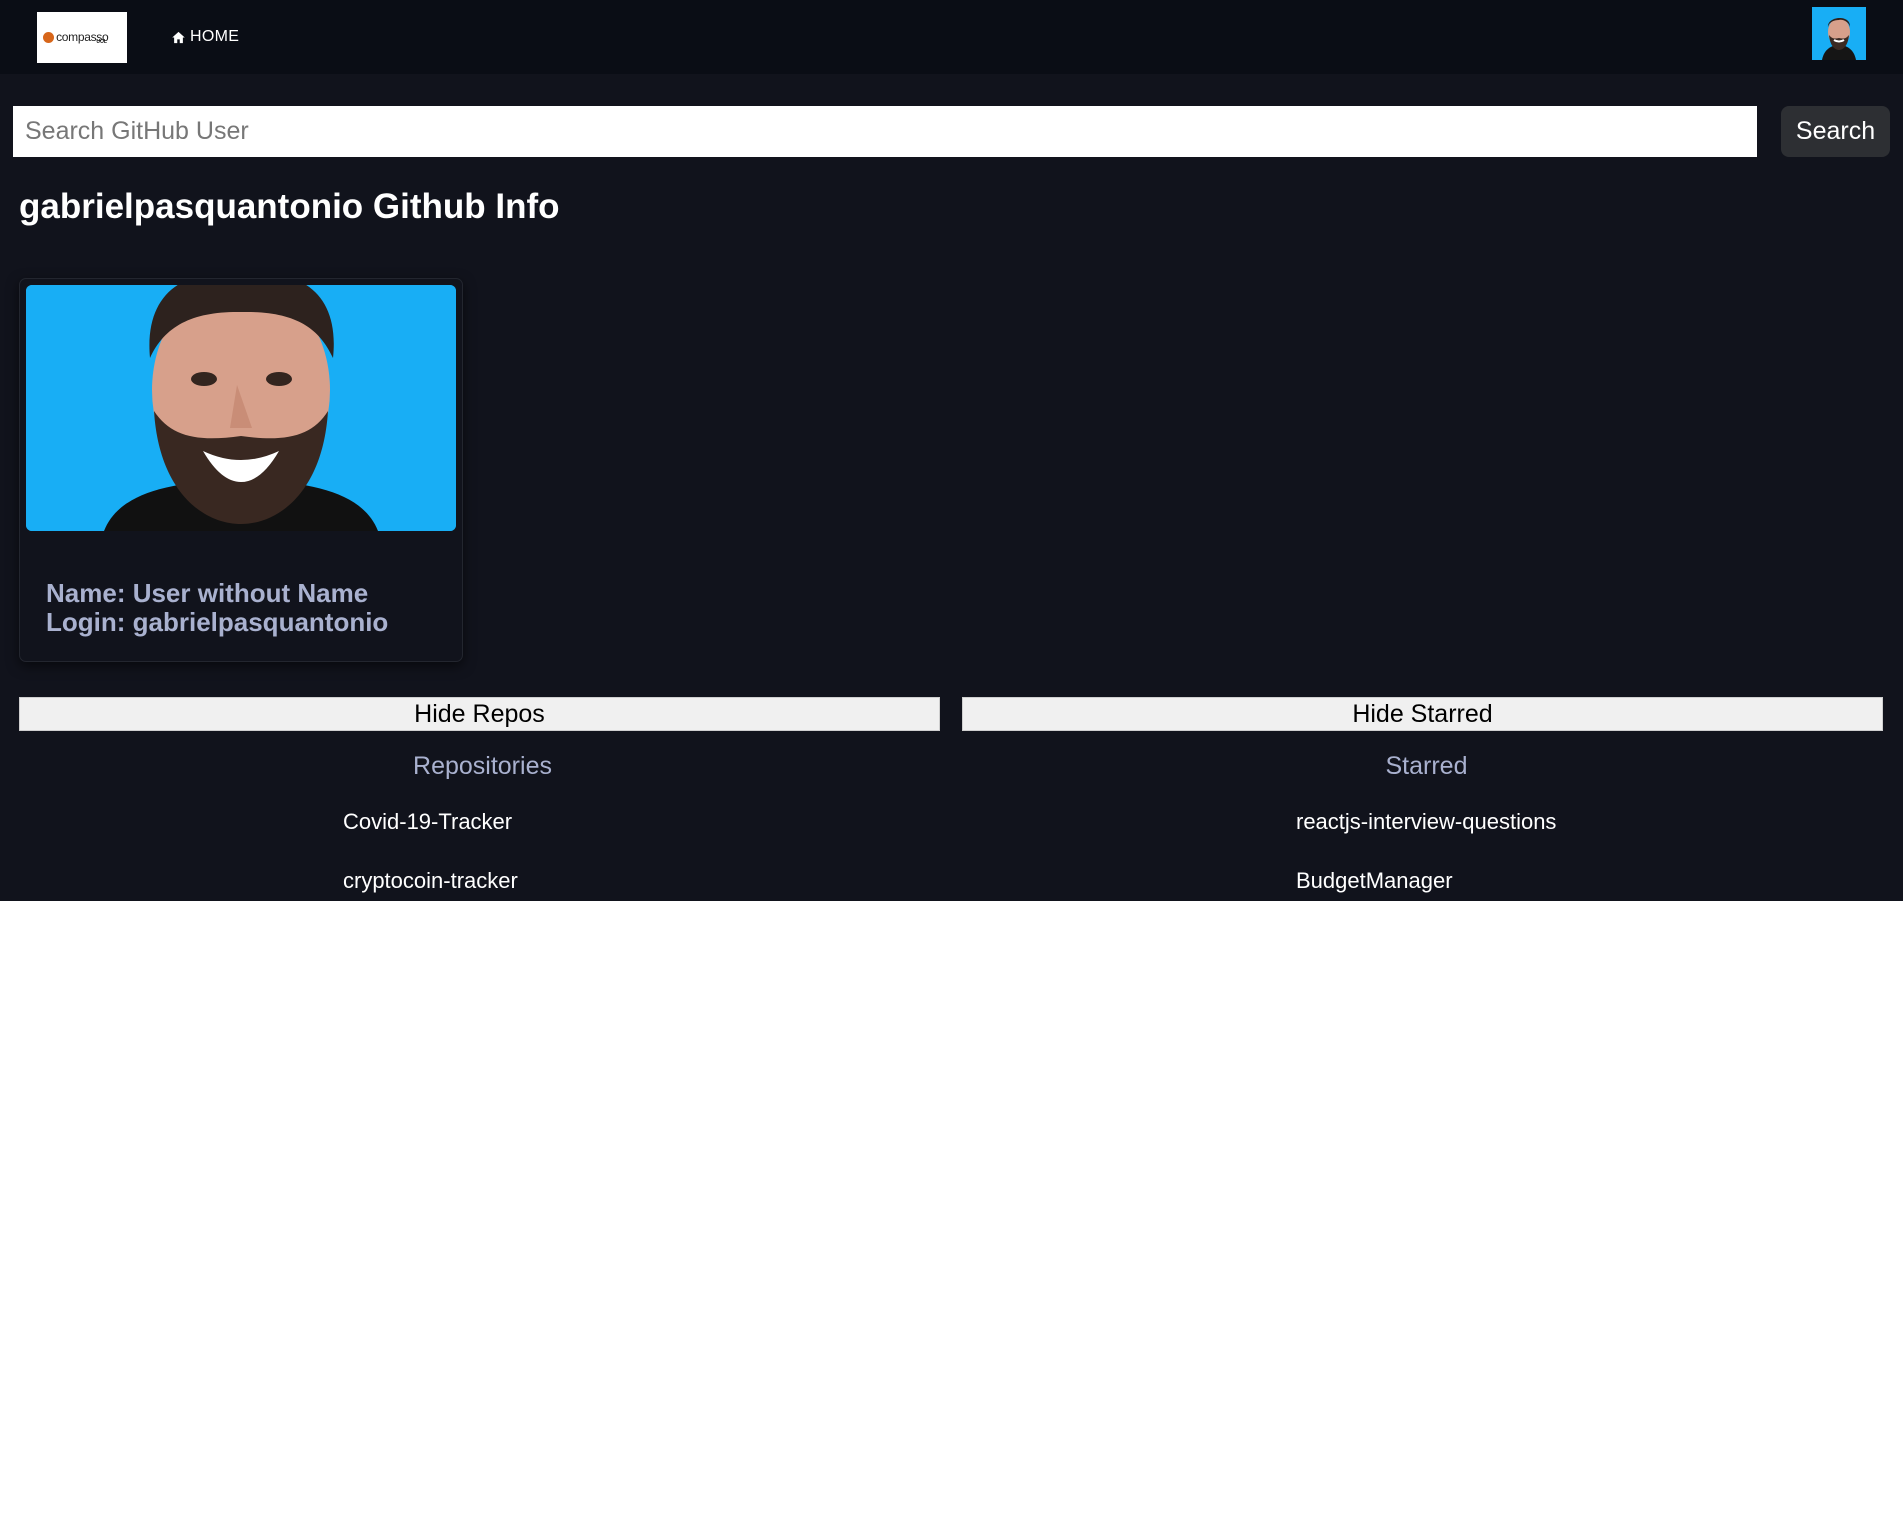 The width and height of the screenshot is (1903, 1529). What do you see at coordinates (1835, 131) in the screenshot?
I see `search-button: Search` at bounding box center [1835, 131].